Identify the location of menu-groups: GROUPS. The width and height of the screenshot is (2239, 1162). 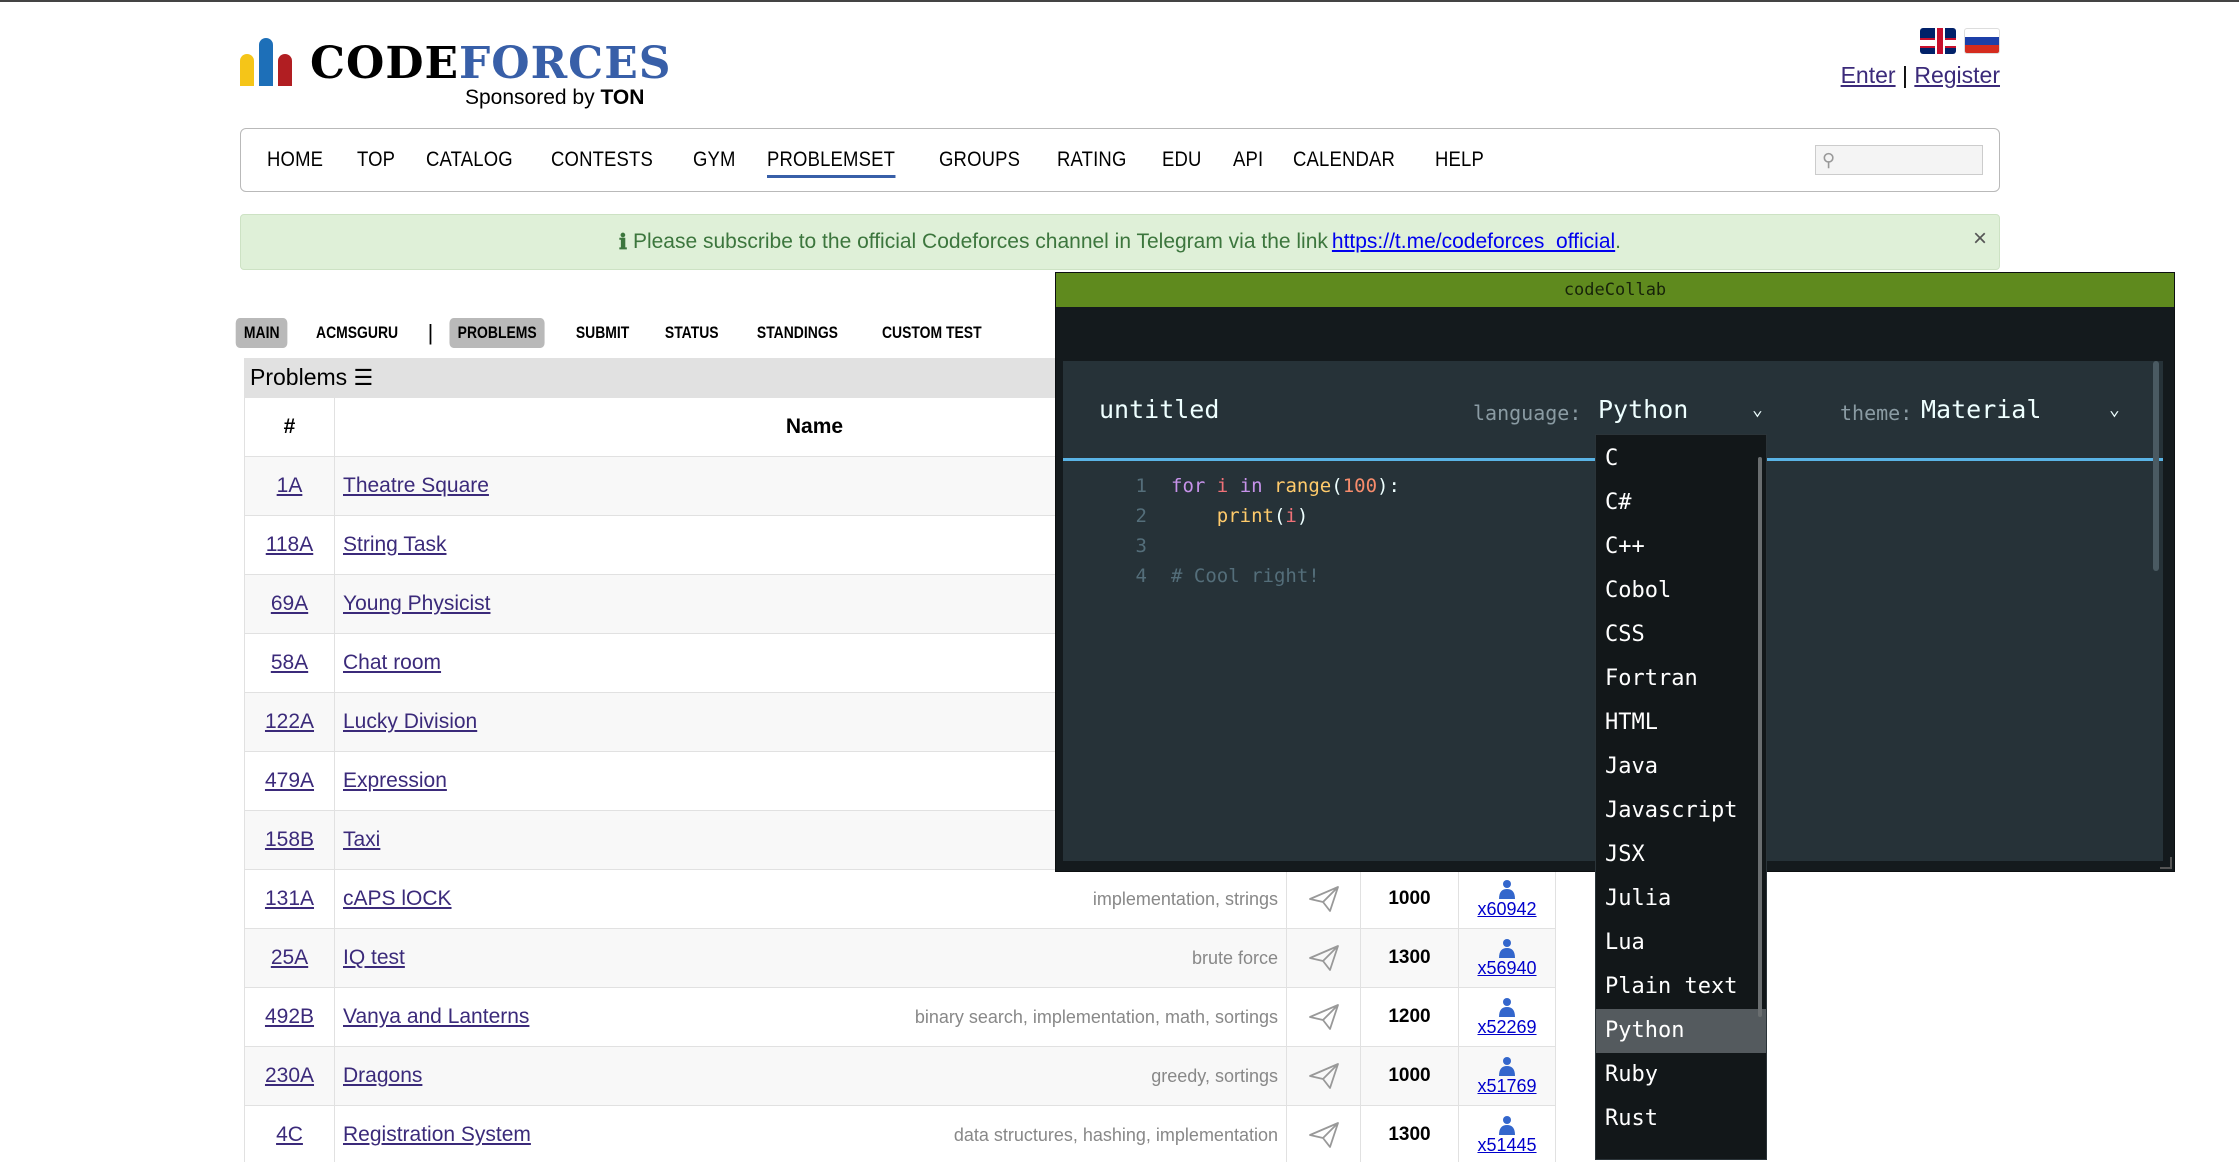
(979, 160).